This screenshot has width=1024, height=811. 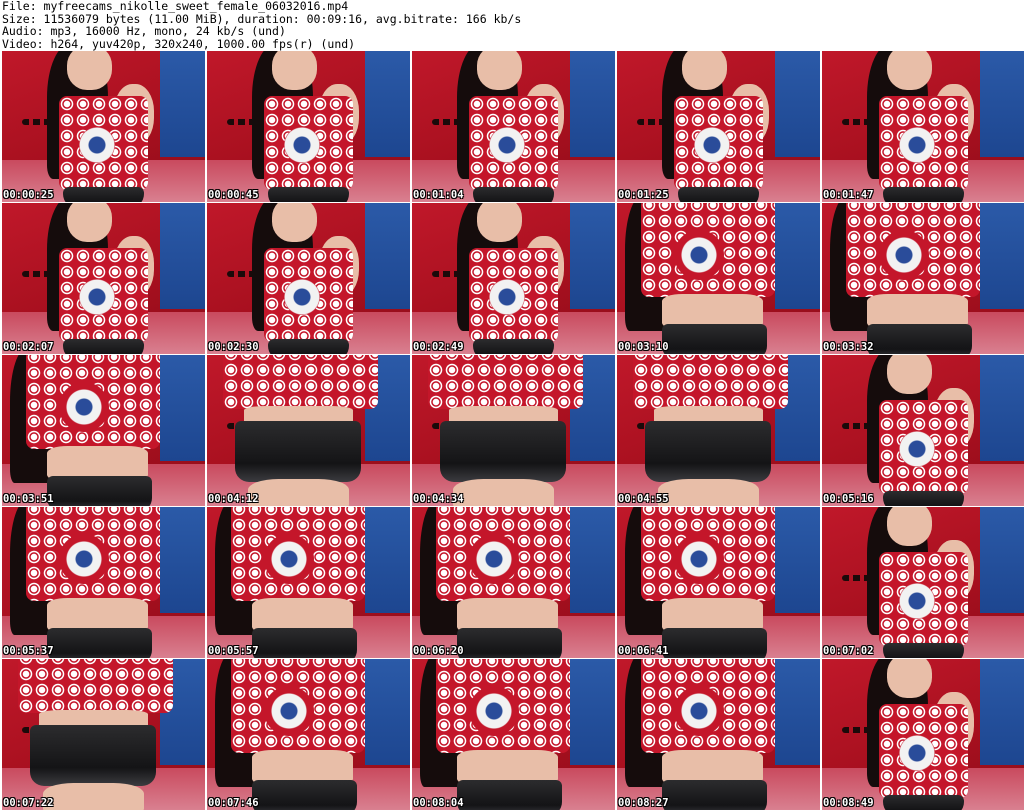 I want to click on video-thumbnail: 00:07:46, so click(x=308, y=734).